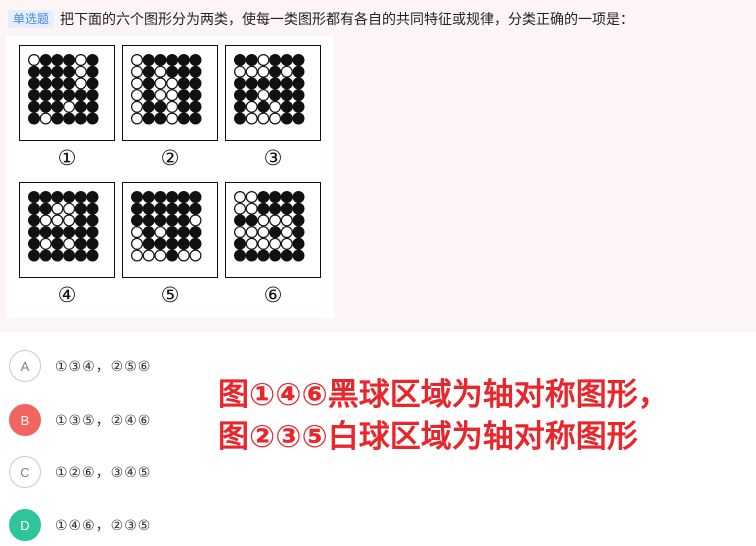 This screenshot has height=546, width=756. I want to click on figure-1-grid, so click(63, 89).